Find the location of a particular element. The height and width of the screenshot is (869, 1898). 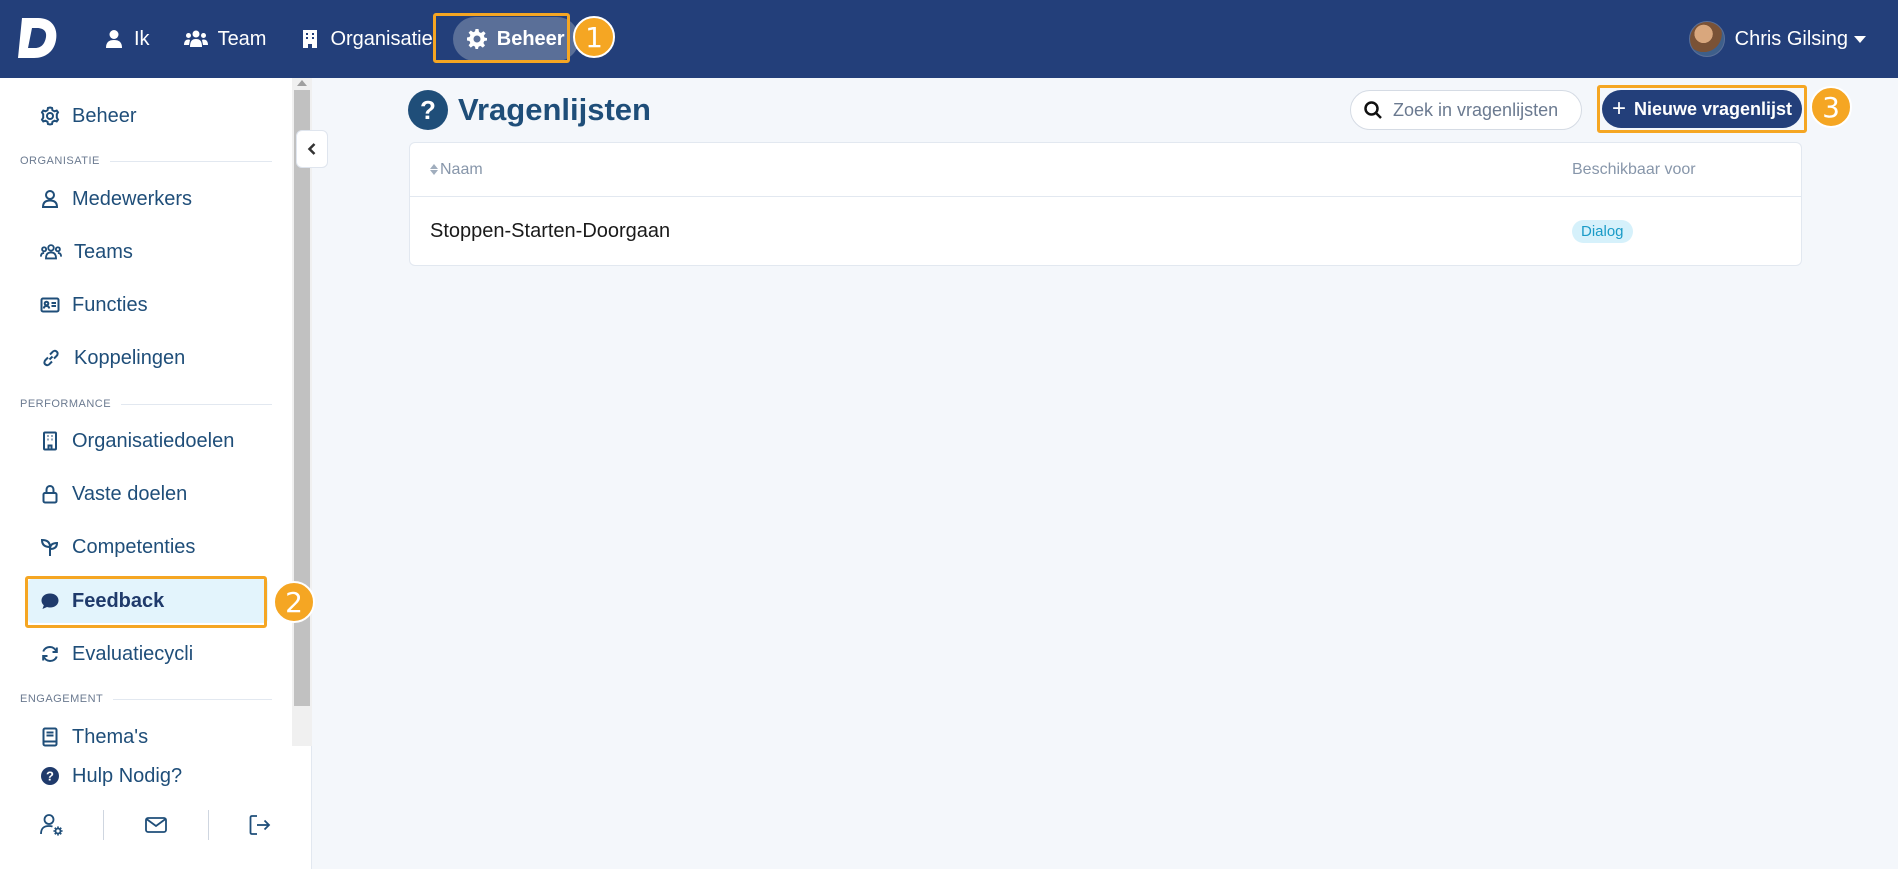

column-header-naam: Naam is located at coordinates (456, 170).